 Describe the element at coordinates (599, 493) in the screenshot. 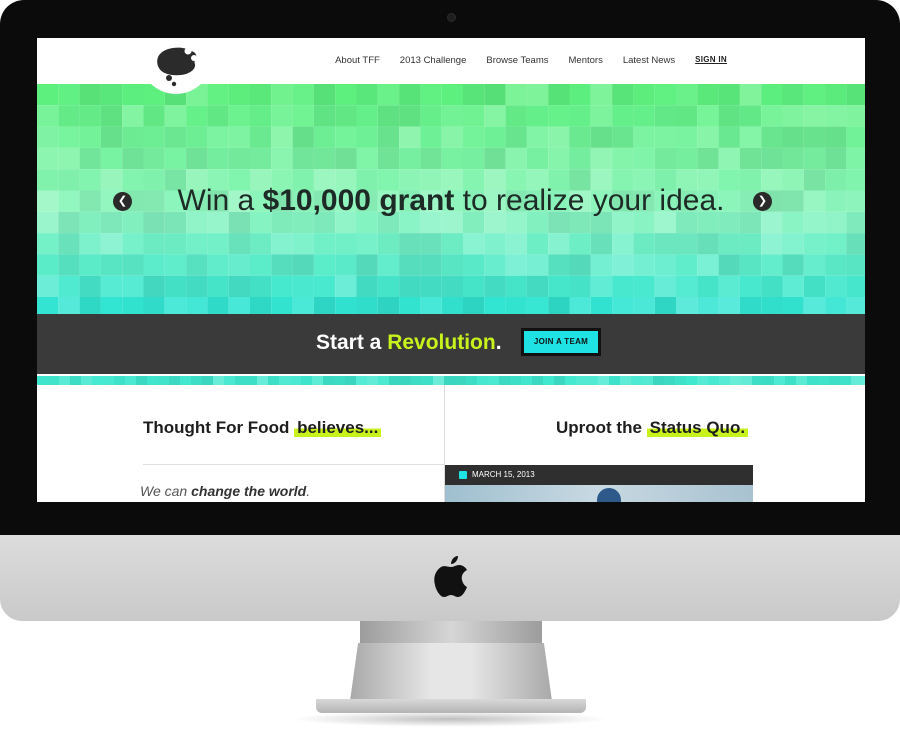

I see `post-photo` at that location.